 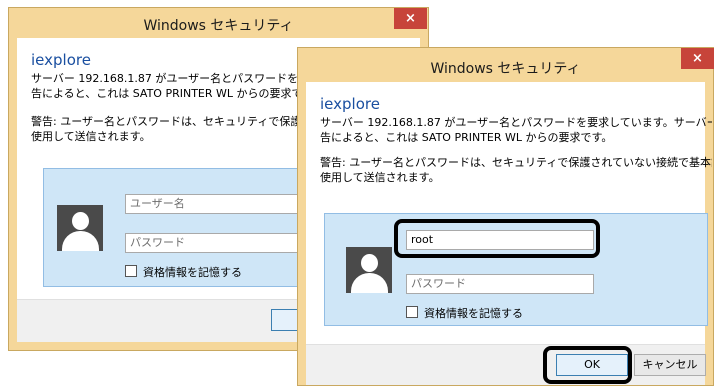 I want to click on warning-line2: 使用して送信されます。, so click(x=380, y=177).